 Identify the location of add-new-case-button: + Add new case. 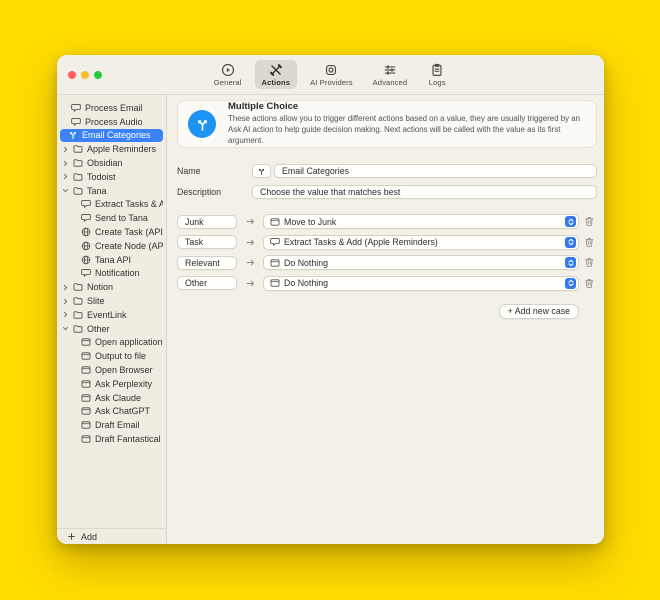
(538, 311).